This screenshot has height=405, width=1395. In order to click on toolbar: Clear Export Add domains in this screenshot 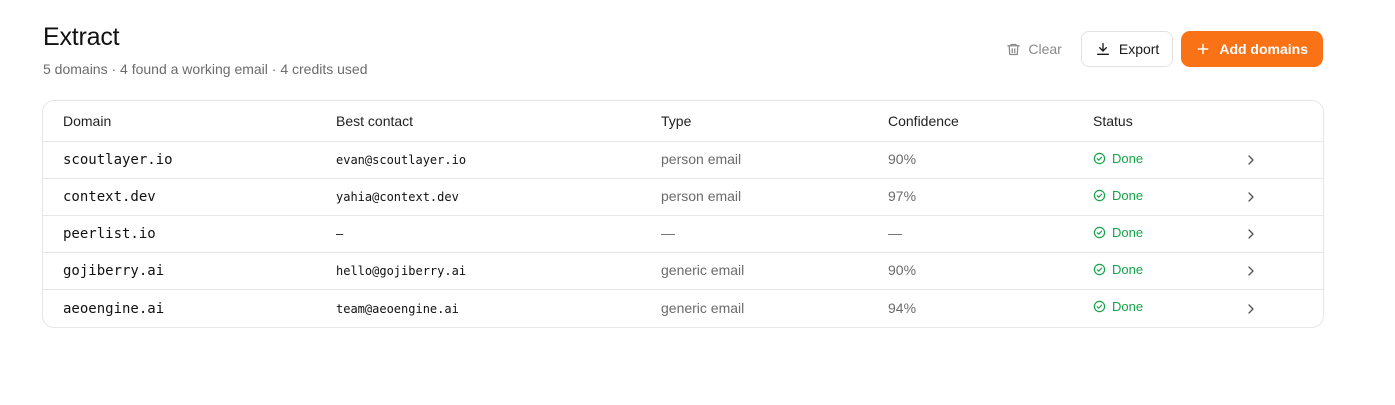, I will do `click(1158, 49)`.